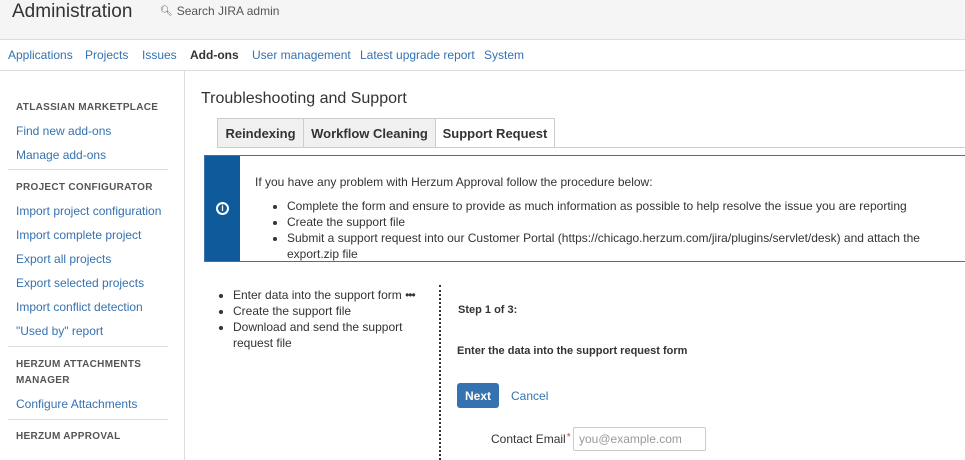 The image size is (965, 460). I want to click on wizard-step-1: Enter data into the support form •••, so click(335, 295).